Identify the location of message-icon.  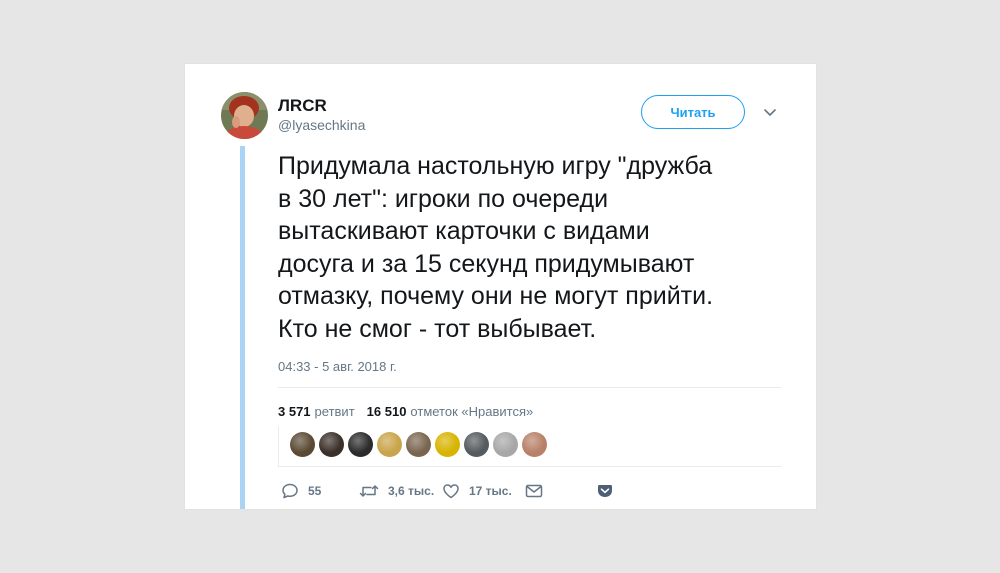
(534, 491).